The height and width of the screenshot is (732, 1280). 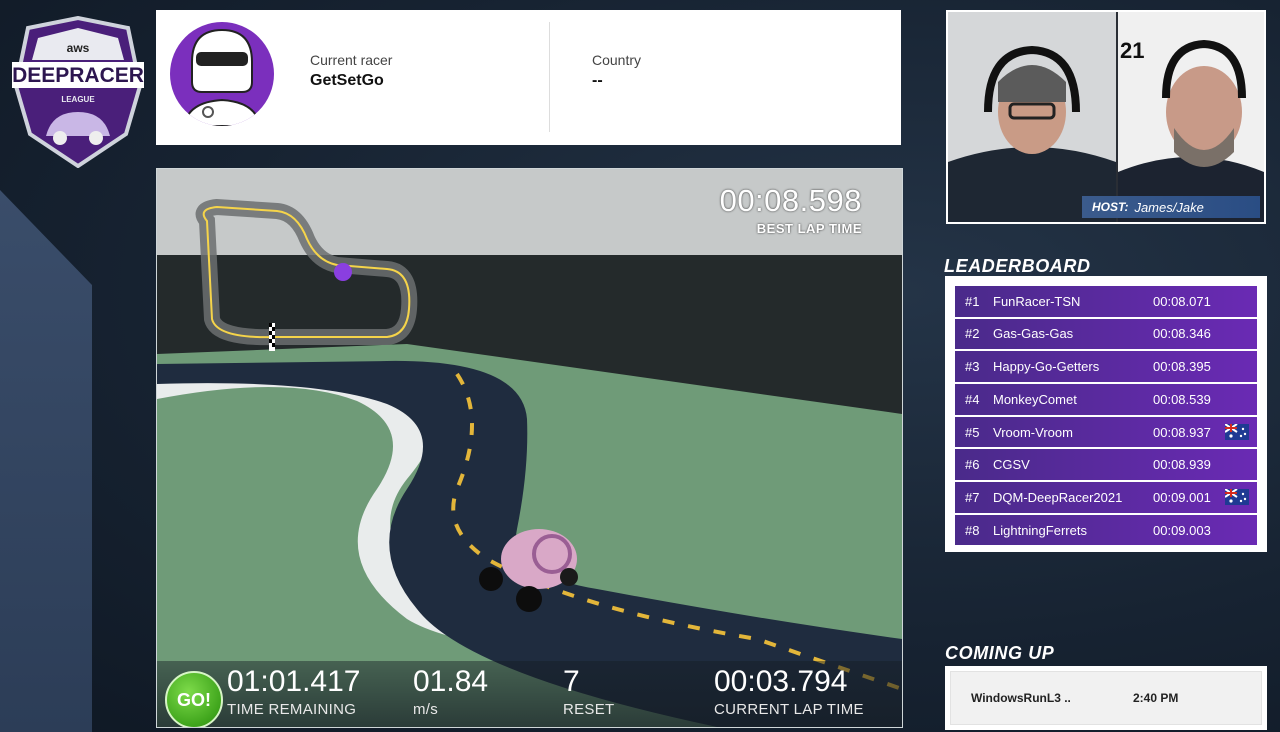 I want to click on car-position-marker, so click(x=343, y=272).